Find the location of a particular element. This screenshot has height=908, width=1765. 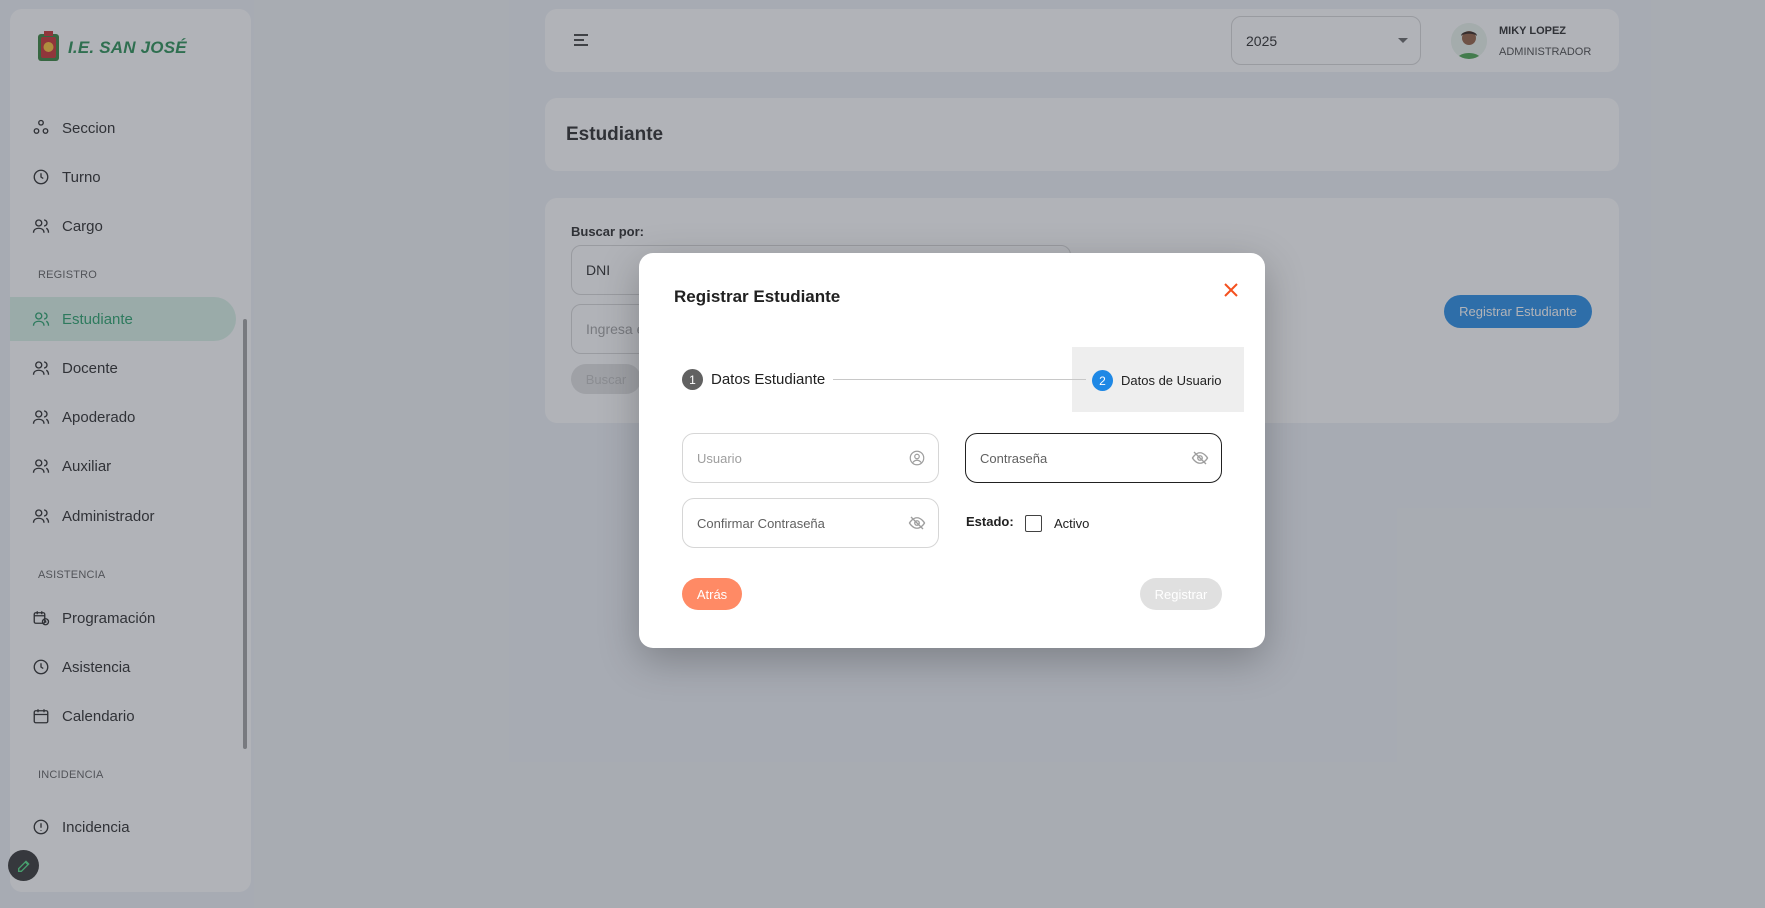

user-circle-icon is located at coordinates (917, 458).